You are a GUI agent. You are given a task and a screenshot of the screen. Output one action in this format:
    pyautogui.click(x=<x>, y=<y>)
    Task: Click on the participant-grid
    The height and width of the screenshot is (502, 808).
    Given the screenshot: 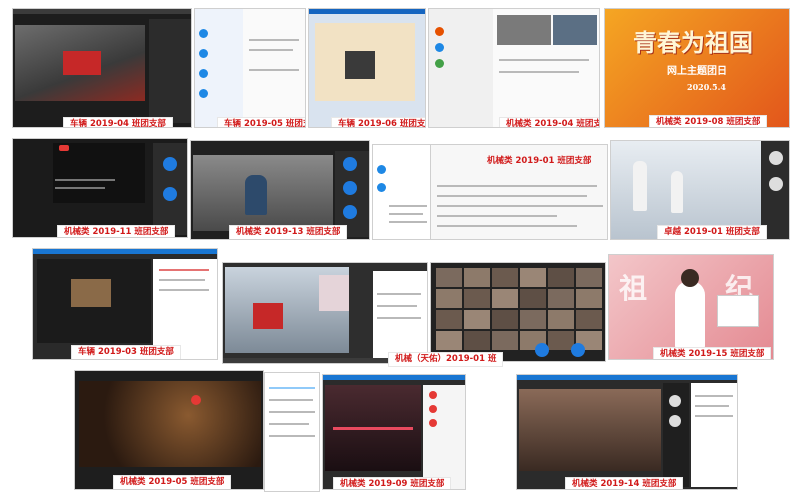 What is the action you would take?
    pyautogui.click(x=519, y=309)
    